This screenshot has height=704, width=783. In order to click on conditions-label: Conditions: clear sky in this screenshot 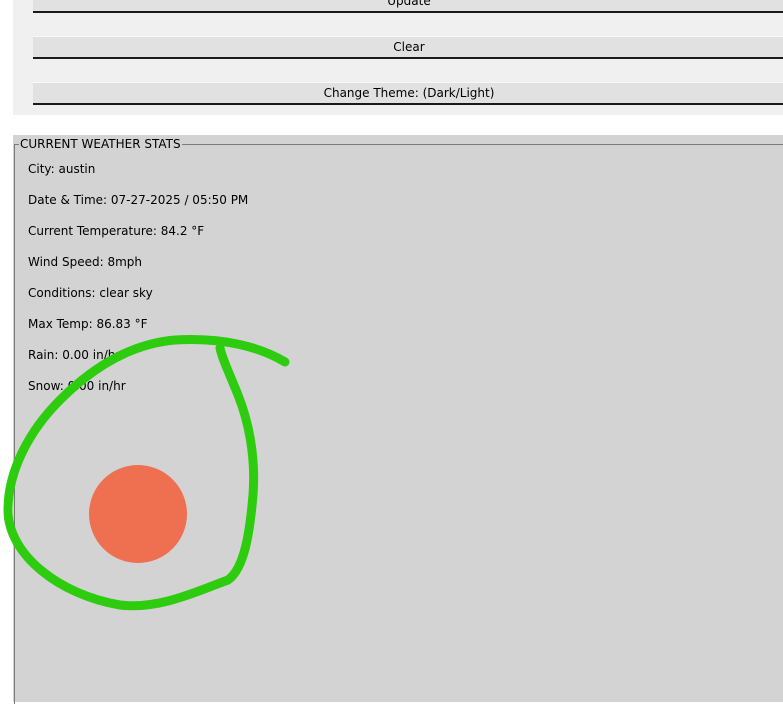, I will do `click(90, 293)`.